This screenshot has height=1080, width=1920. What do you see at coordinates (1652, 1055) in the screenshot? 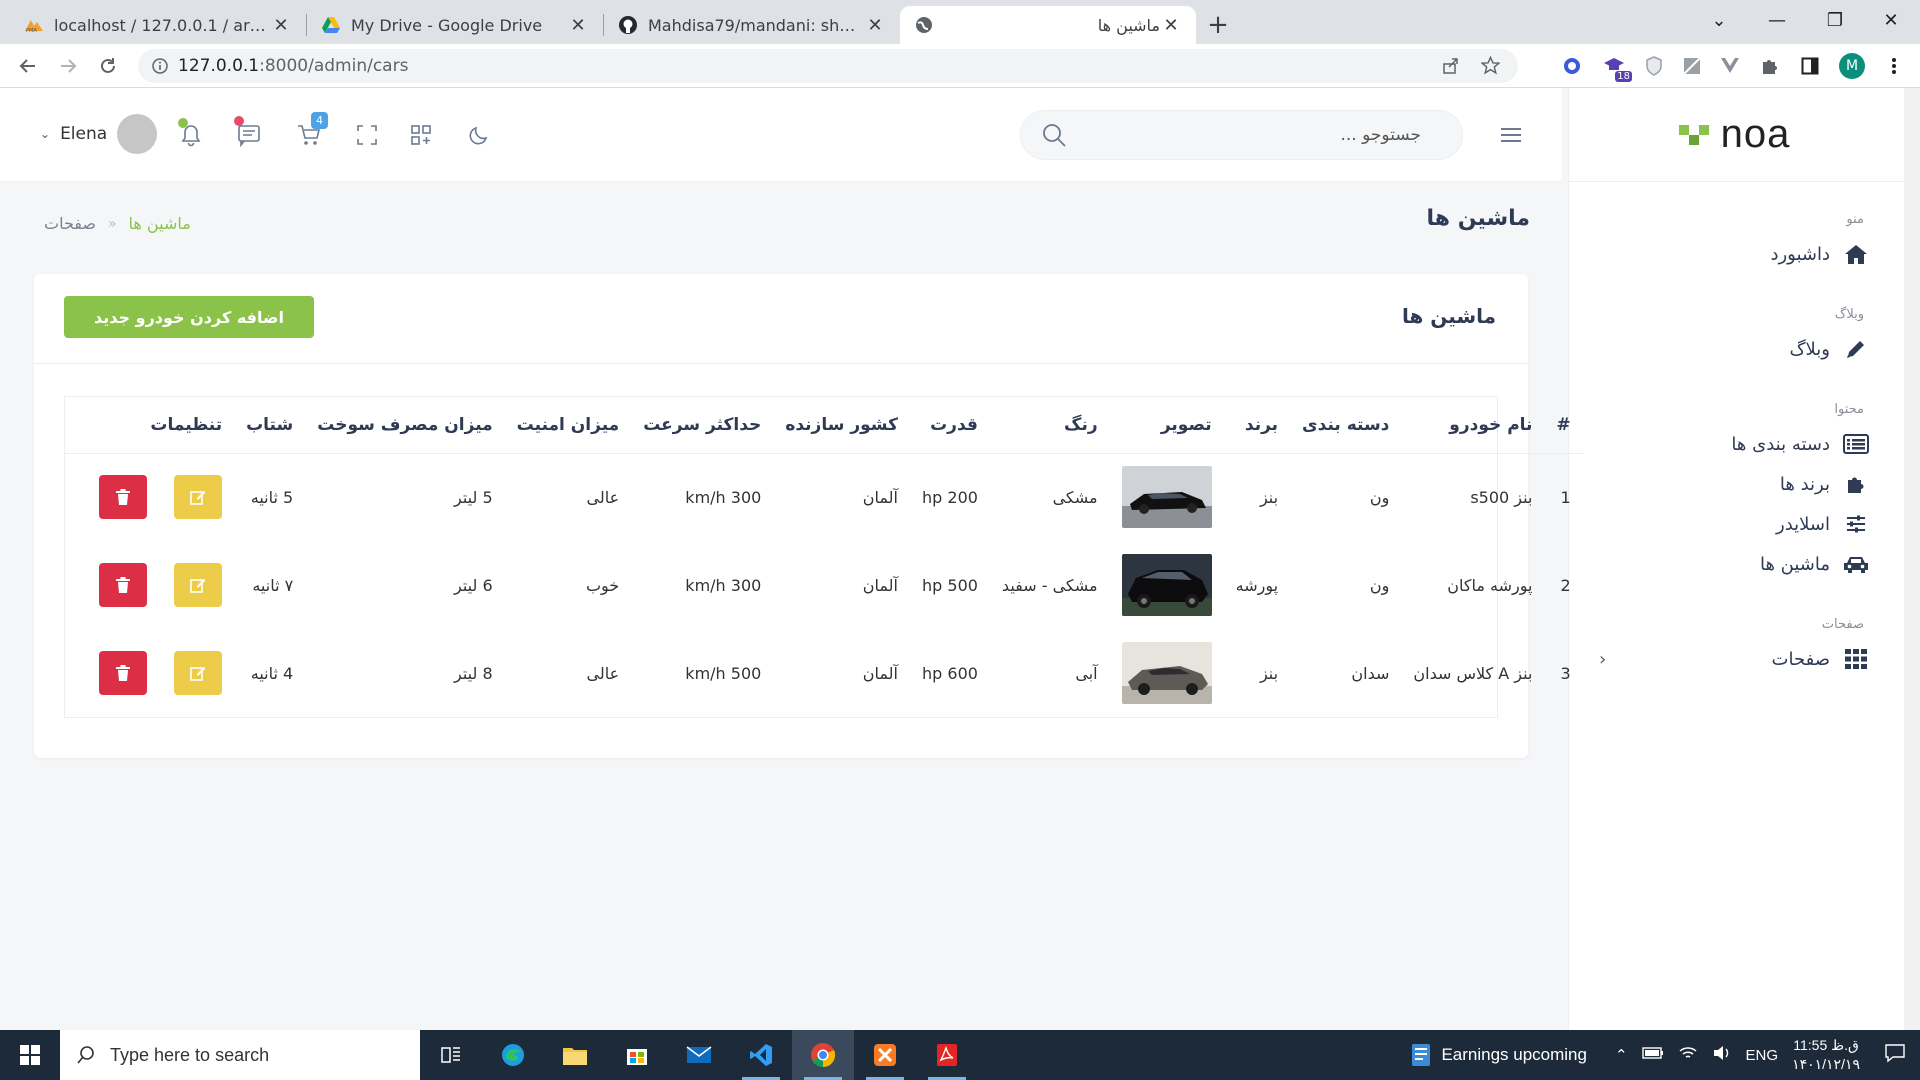
I see `battery-icon` at bounding box center [1652, 1055].